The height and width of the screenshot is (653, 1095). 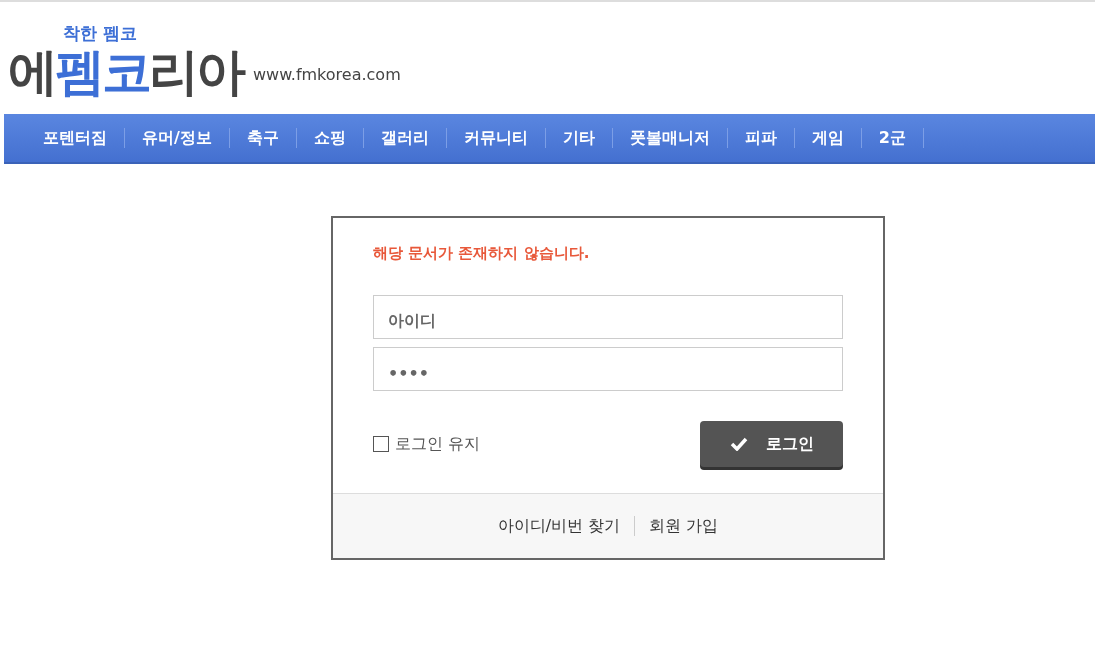 I want to click on login-button: 로그인, so click(x=771, y=444).